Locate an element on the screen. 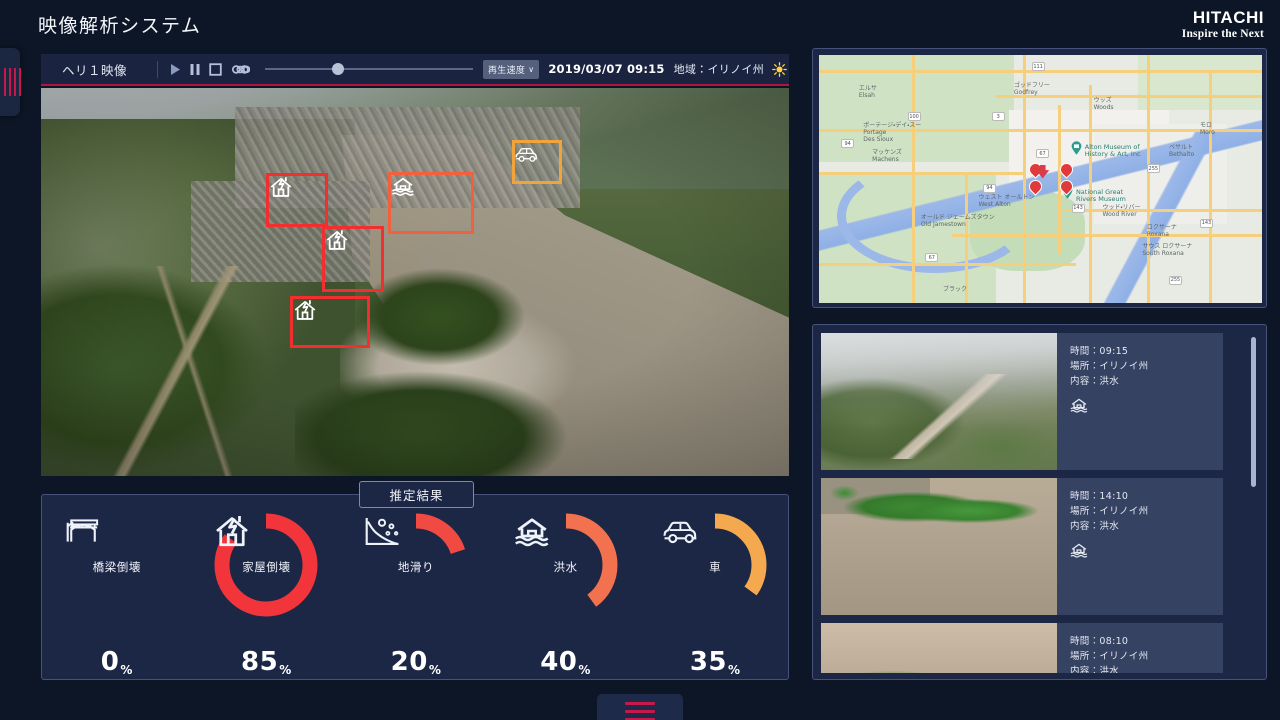  event-list-item: 時間：09:15 場所：イリノイ州 内容：洪水 is located at coordinates (1022, 401).